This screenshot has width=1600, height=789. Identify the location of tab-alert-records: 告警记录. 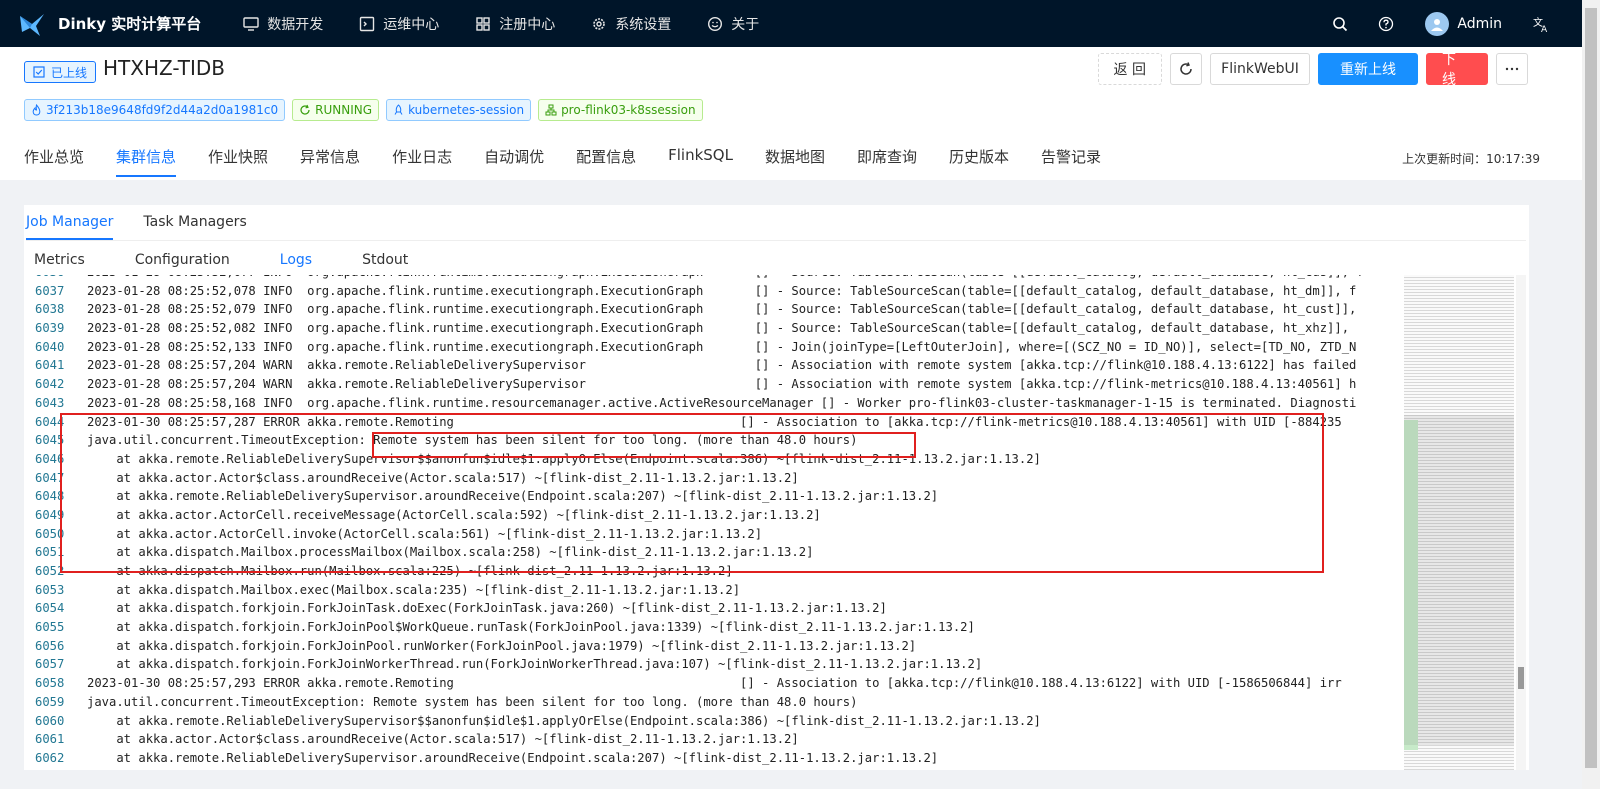
(1071, 162).